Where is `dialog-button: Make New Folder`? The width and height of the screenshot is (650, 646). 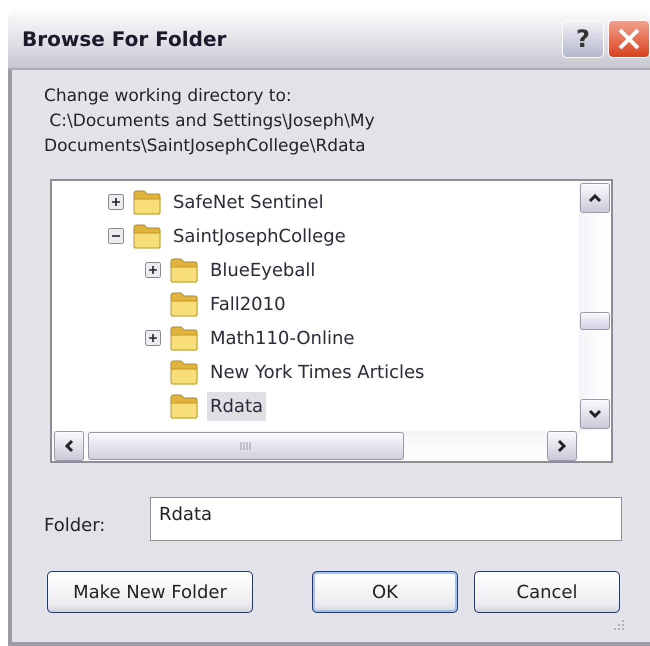
dialog-button: Make New Folder is located at coordinates (150, 592).